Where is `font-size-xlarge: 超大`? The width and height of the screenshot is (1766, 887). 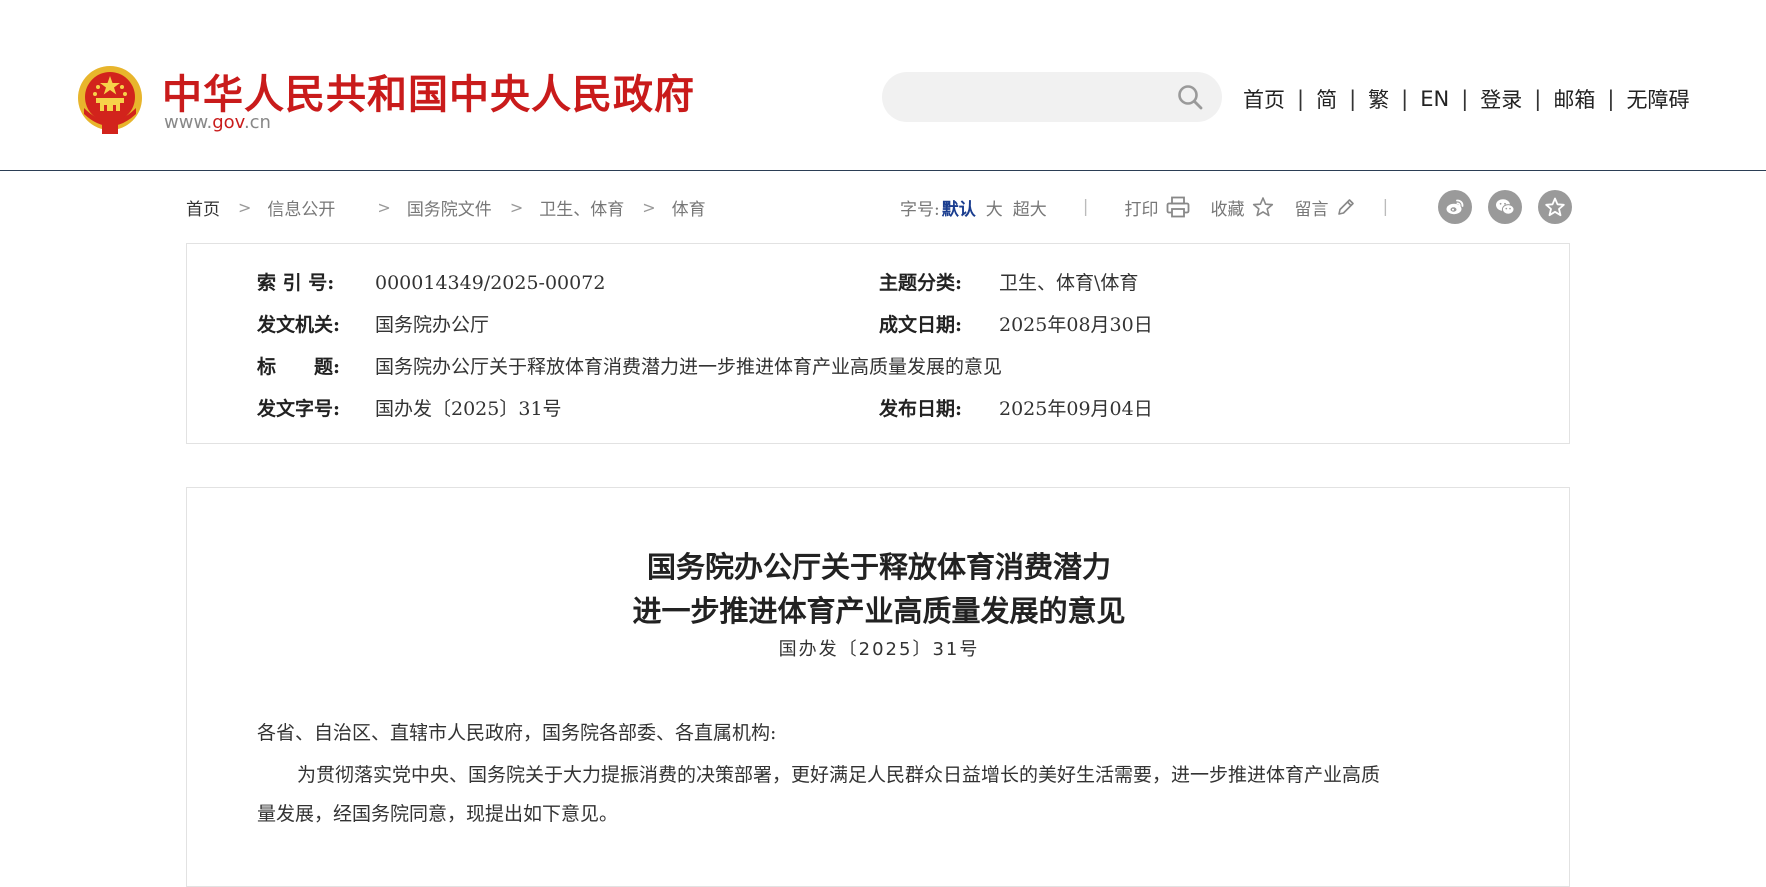
font-size-xlarge: 超大 is located at coordinates (1030, 207).